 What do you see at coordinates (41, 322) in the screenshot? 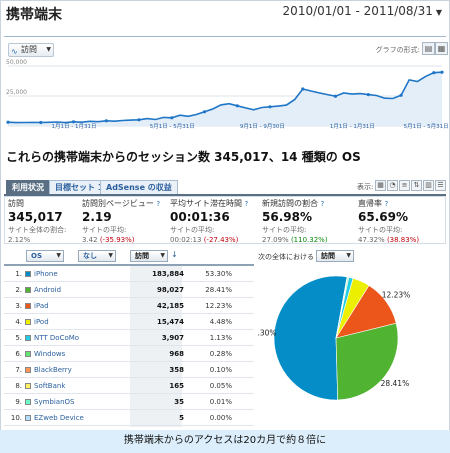
I see `os-name-link: iPod` at bounding box center [41, 322].